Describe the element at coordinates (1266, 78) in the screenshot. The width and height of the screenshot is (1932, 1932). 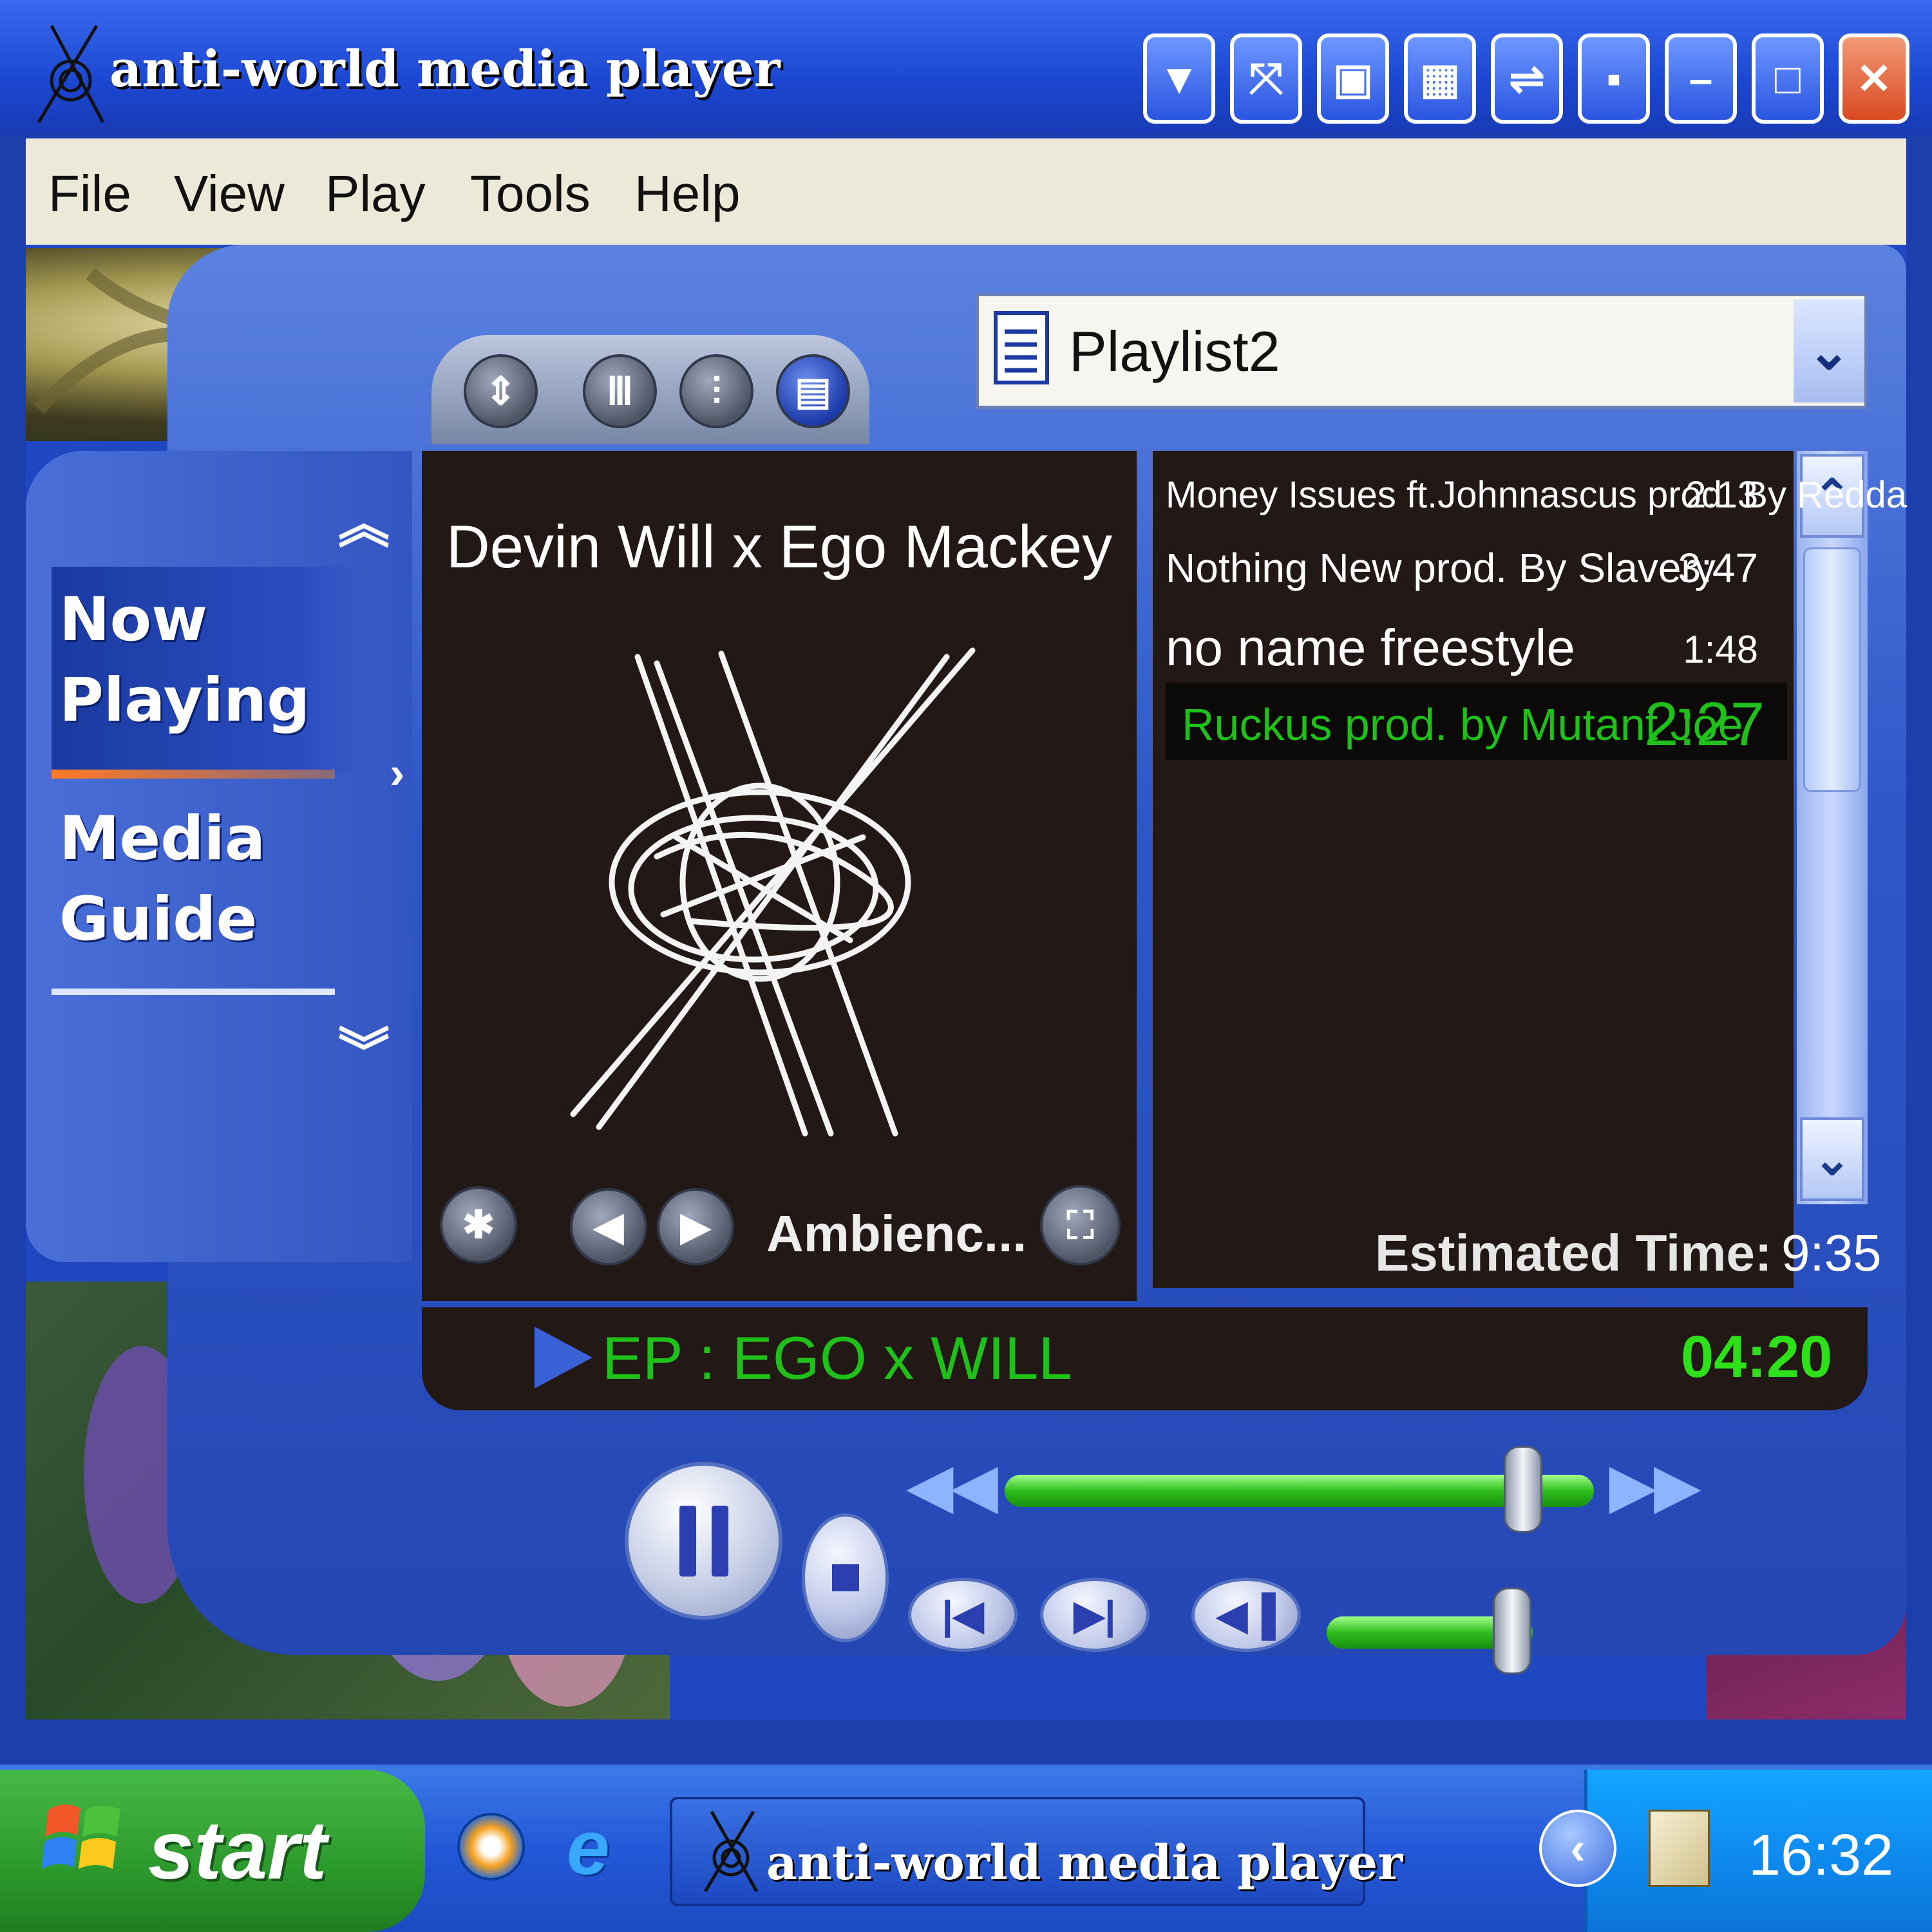
I see `shuffle-button: ⤧` at that location.